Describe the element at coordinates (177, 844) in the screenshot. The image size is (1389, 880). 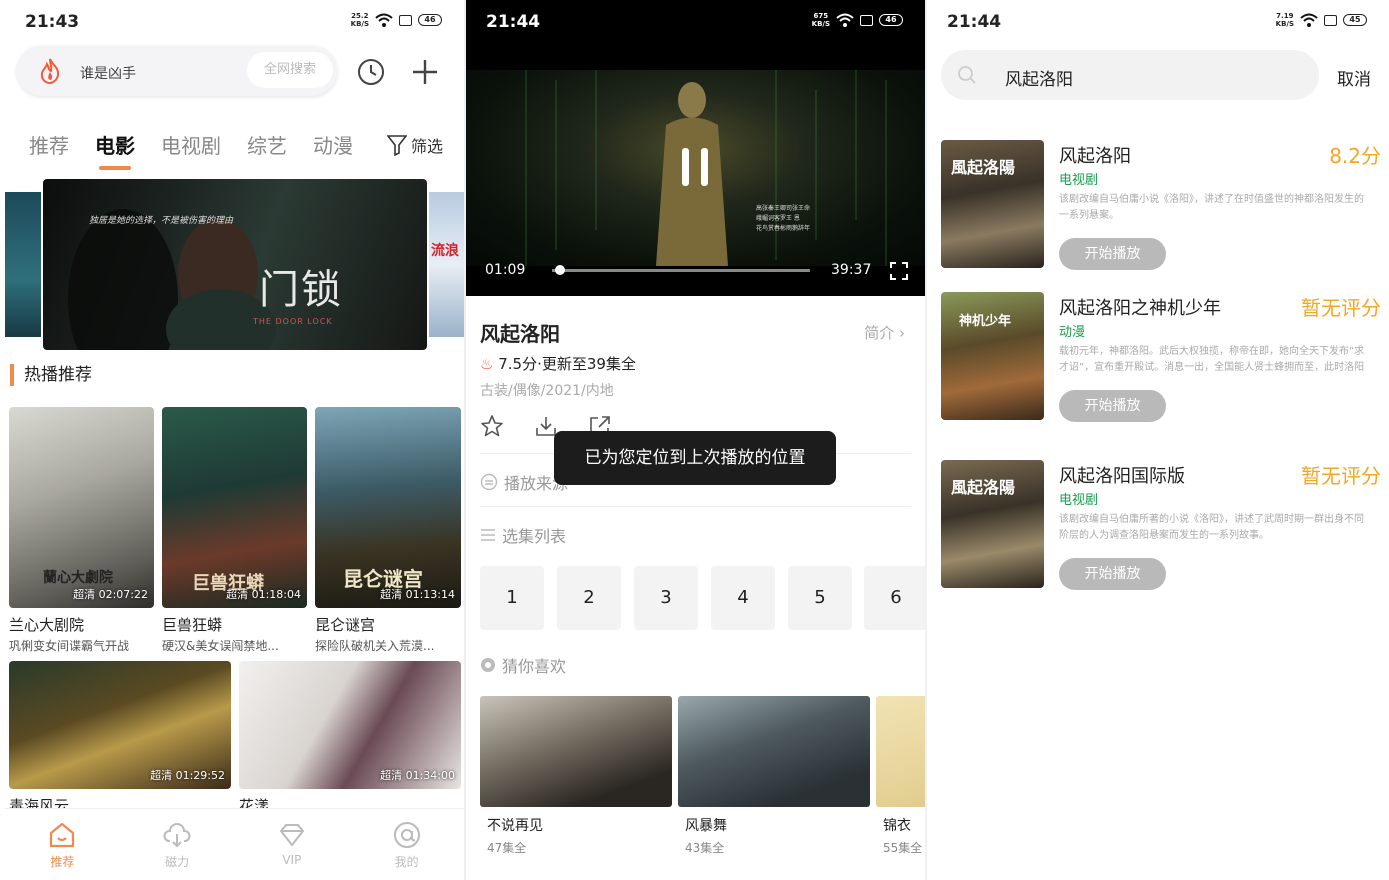
I see `nav-magnet: 磁力` at that location.